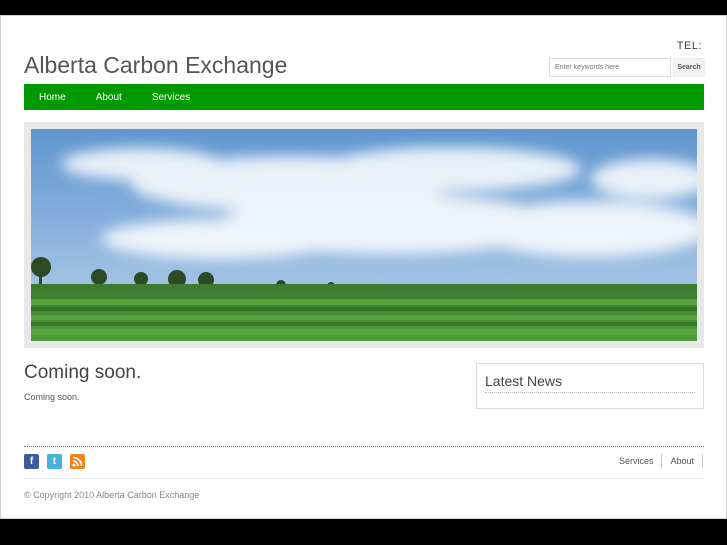  Describe the element at coordinates (171, 97) in the screenshot. I see `nav-item-services: Services` at that location.